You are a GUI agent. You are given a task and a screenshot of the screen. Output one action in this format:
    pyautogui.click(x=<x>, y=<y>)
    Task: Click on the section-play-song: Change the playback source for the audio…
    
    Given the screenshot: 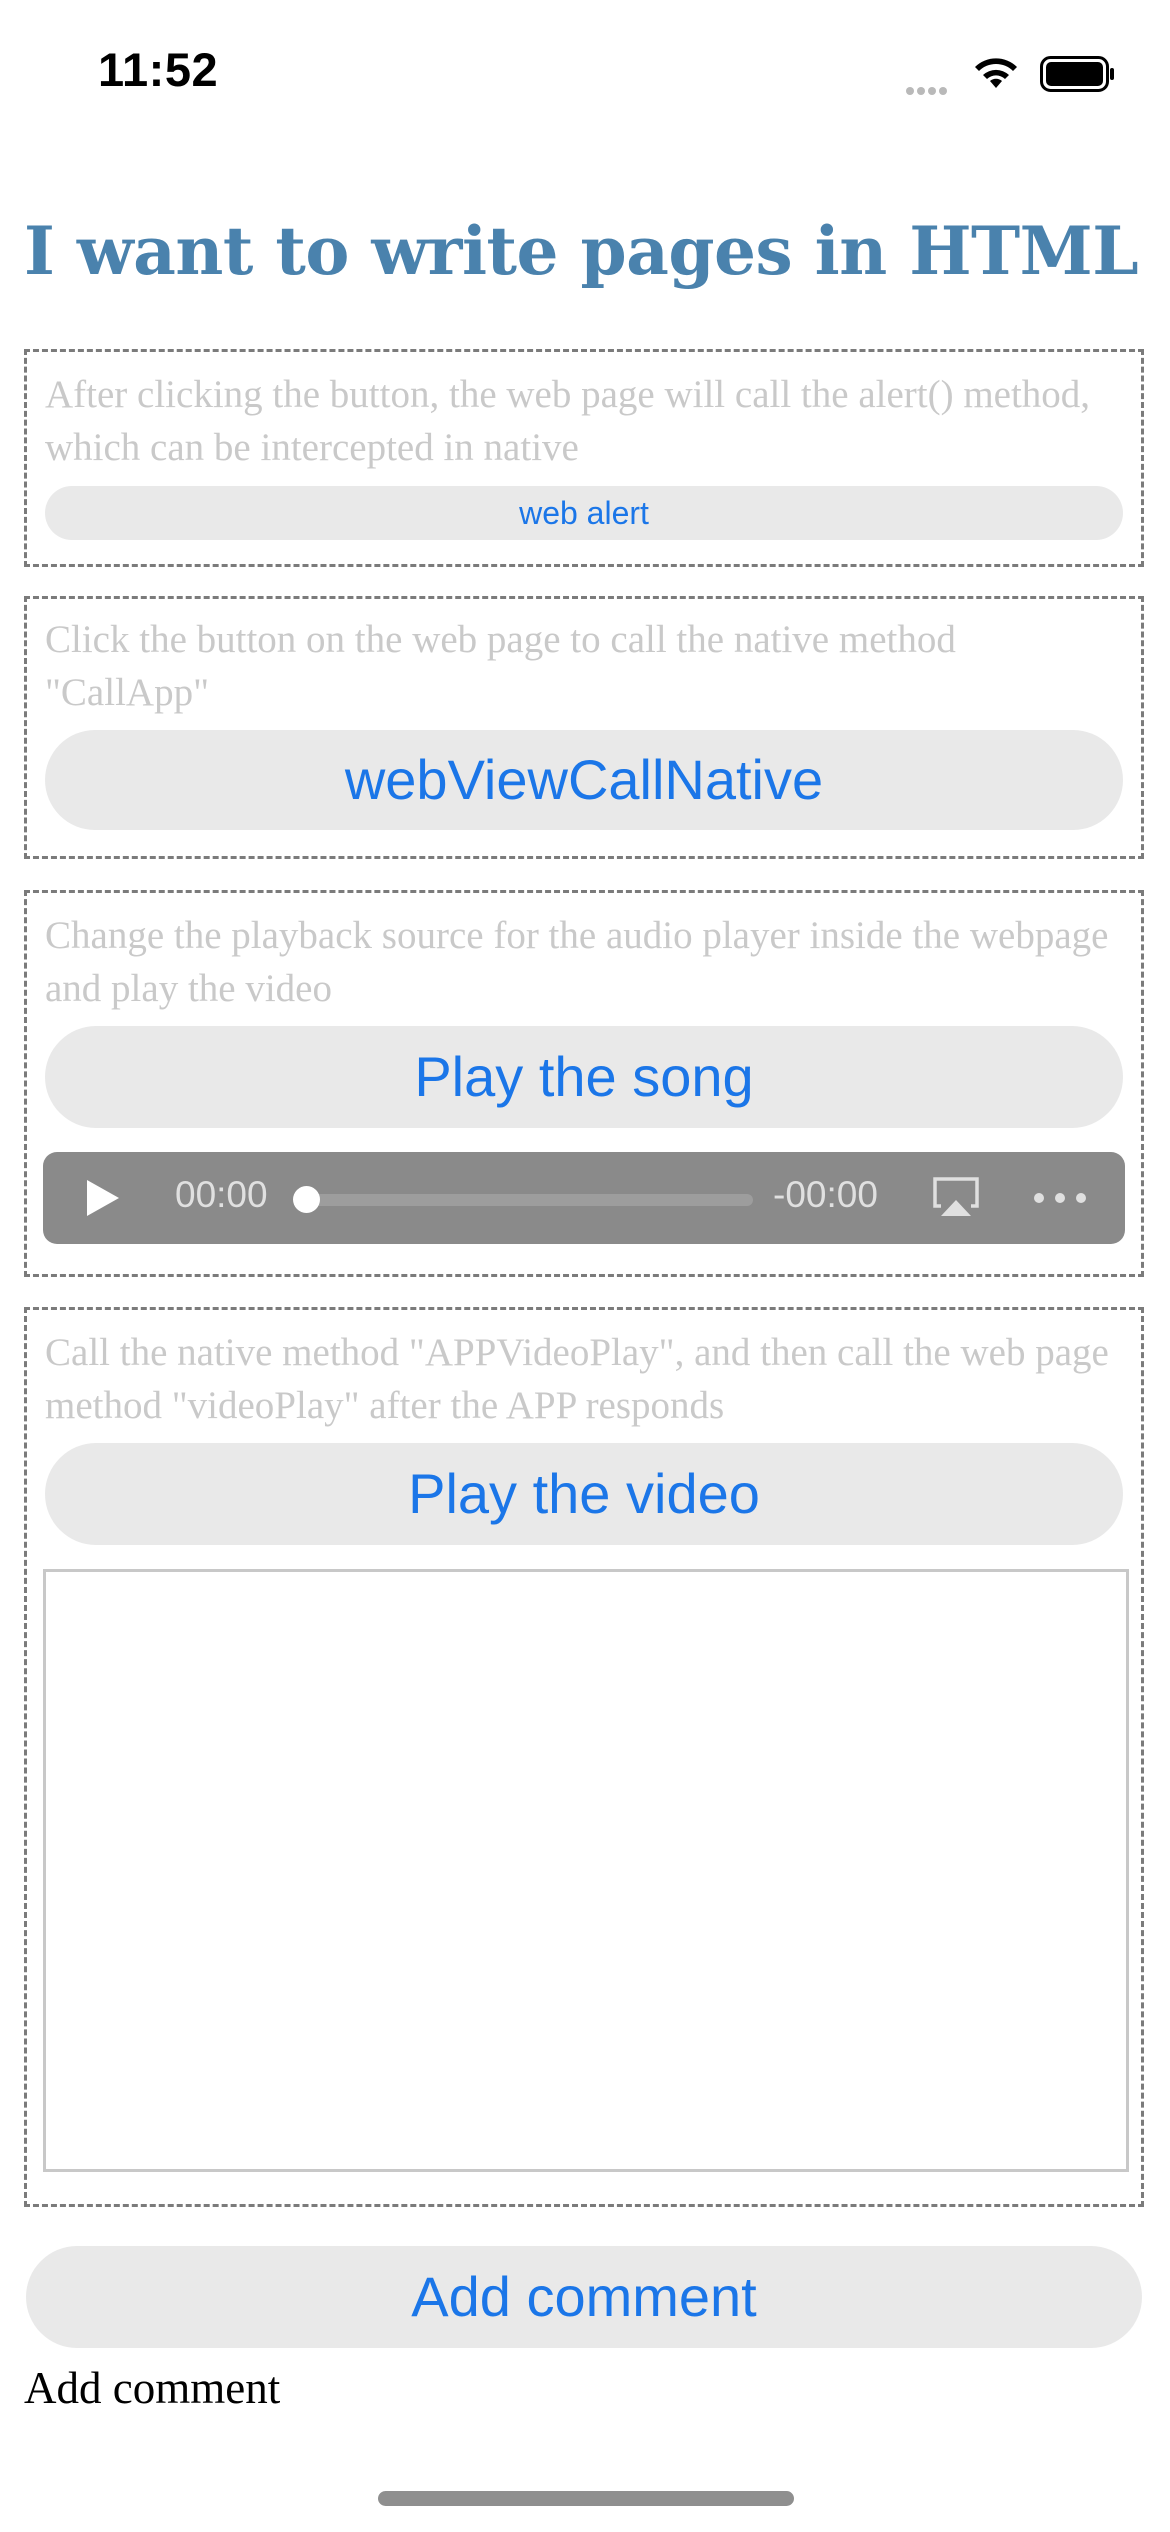 What is the action you would take?
    pyautogui.click(x=584, y=1083)
    